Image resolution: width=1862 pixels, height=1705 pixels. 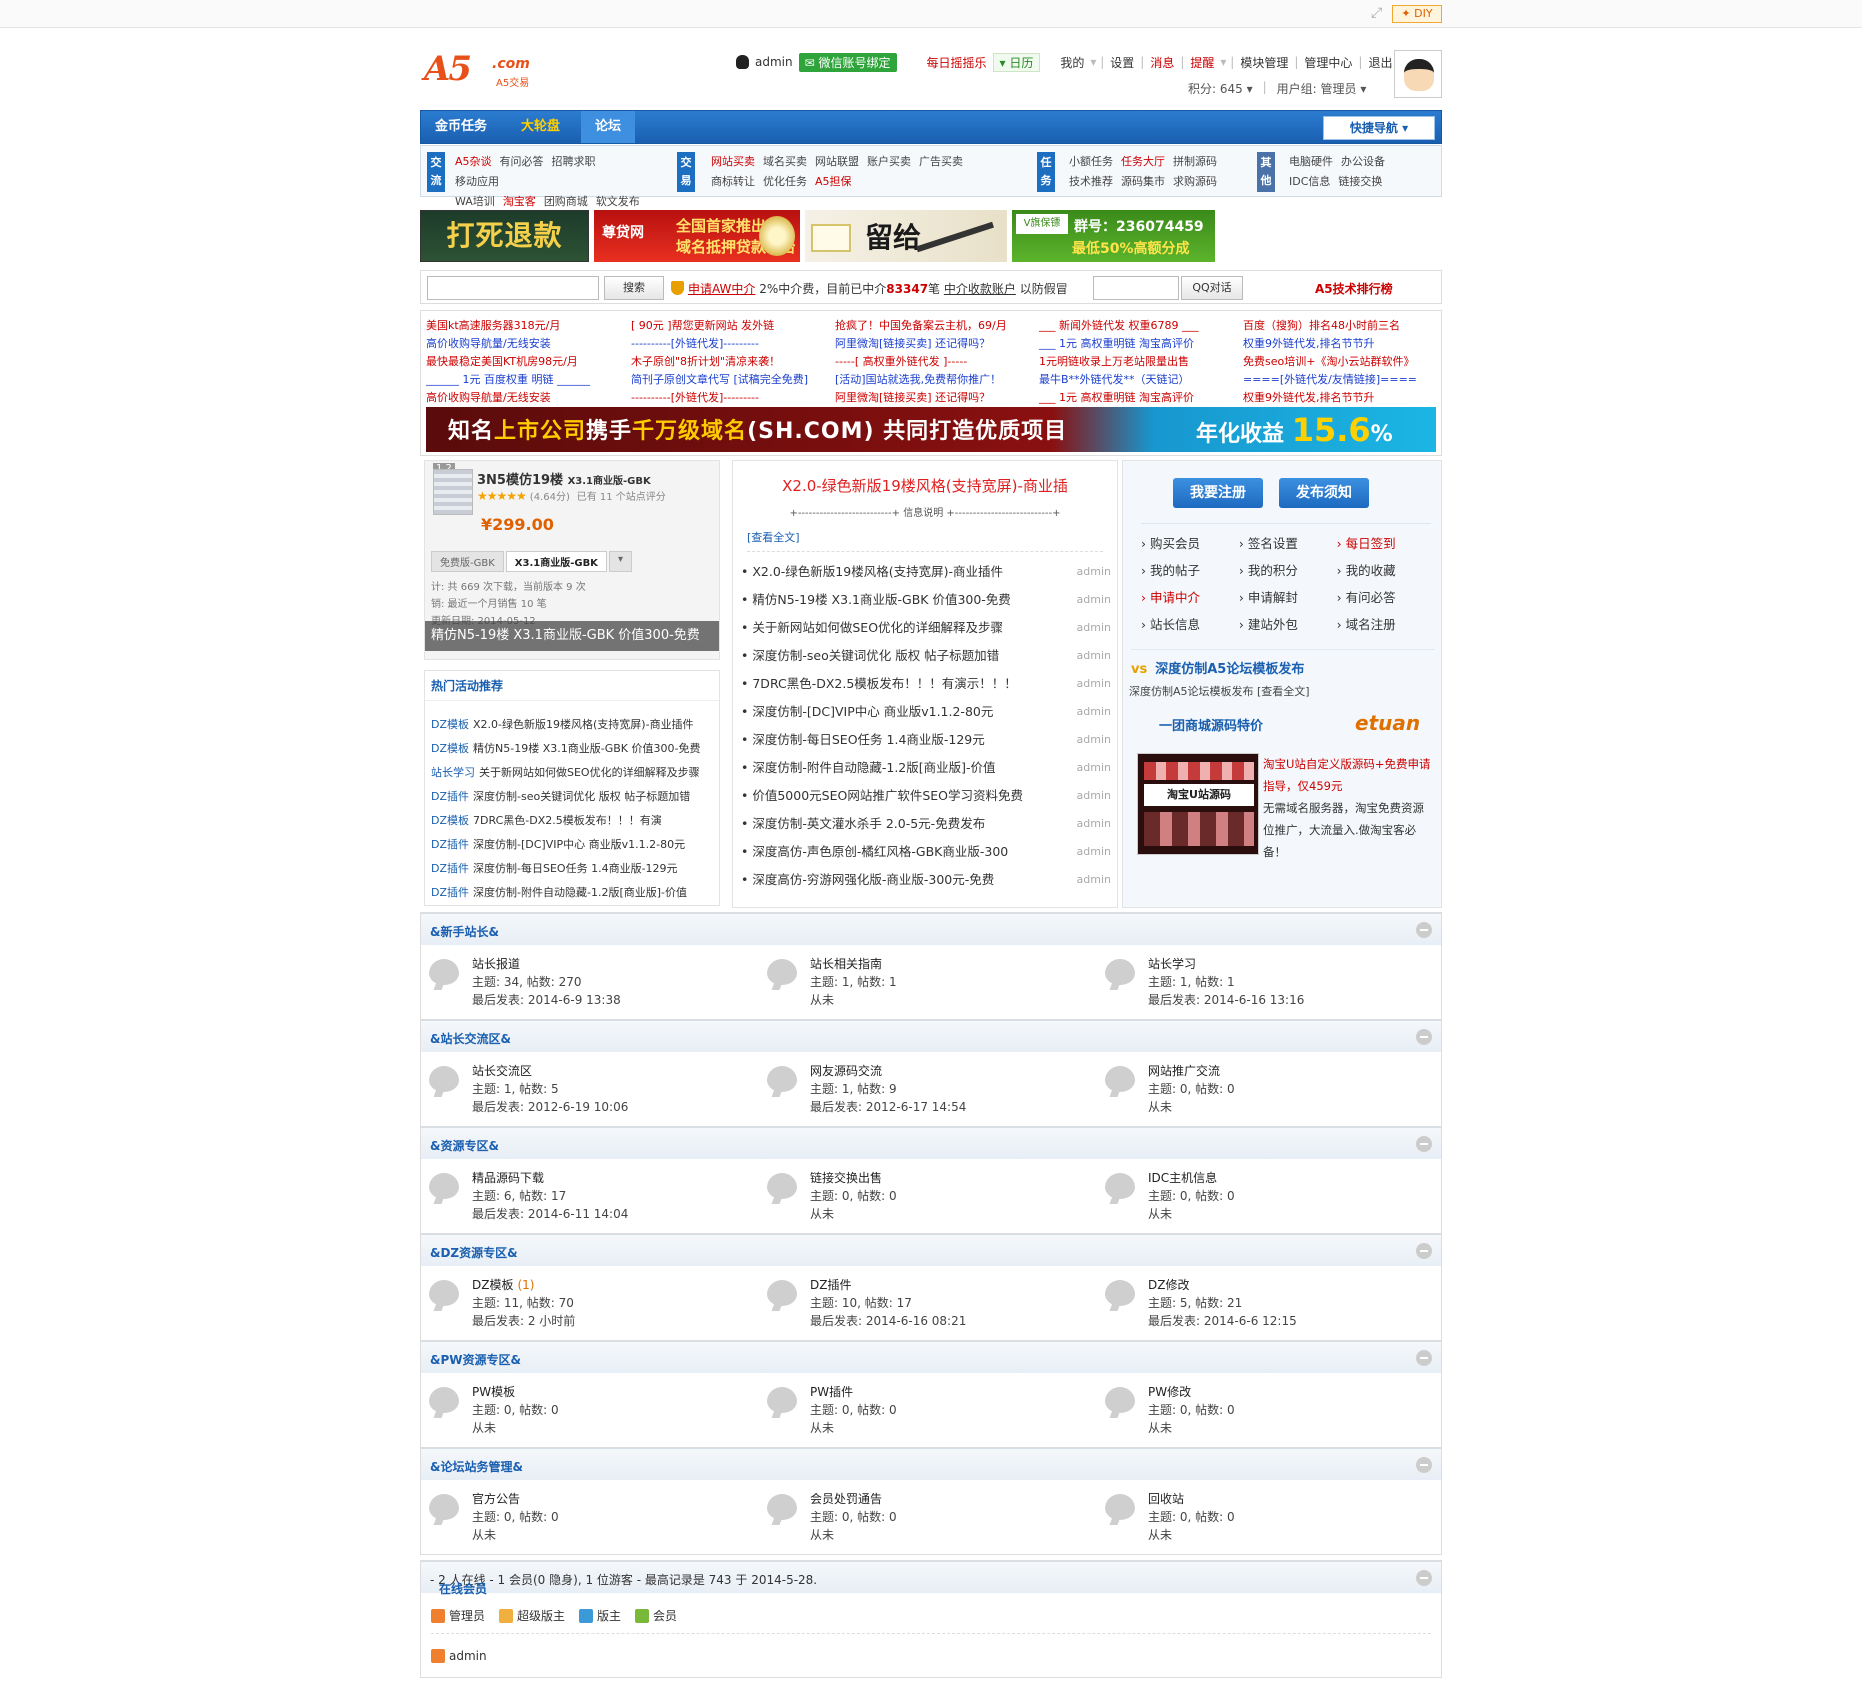 What do you see at coordinates (872, 711) in the screenshot?
I see `thread-title: 深度仿制-[DC]VIP中心 商业版v1.1.2-80元` at bounding box center [872, 711].